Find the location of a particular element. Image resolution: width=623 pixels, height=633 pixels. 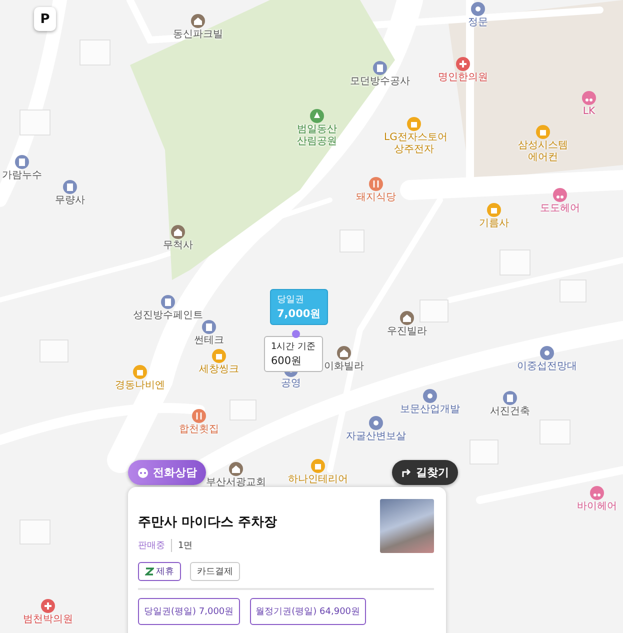

place-label: 명인한의원 is located at coordinates (463, 78).